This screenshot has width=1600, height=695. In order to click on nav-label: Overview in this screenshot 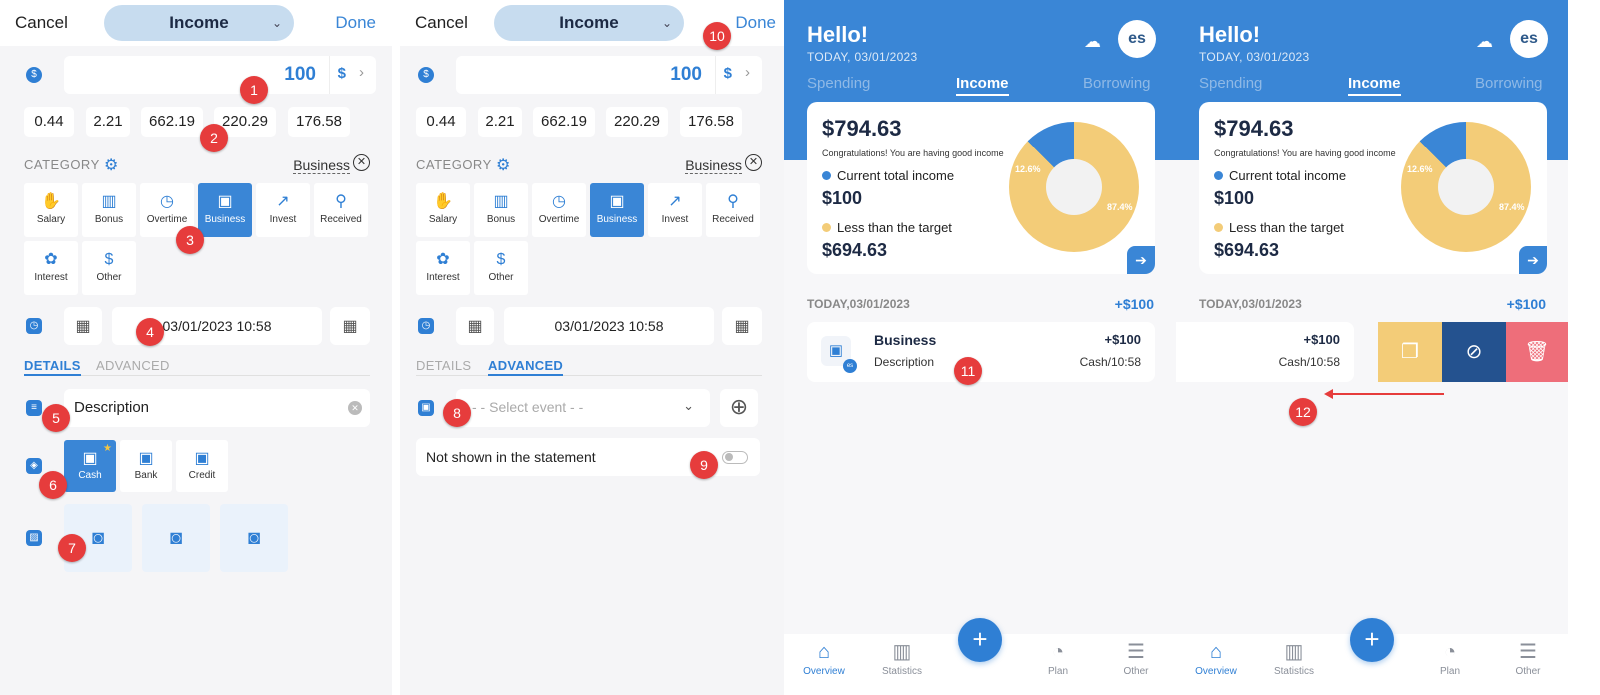, I will do `click(824, 671)`.